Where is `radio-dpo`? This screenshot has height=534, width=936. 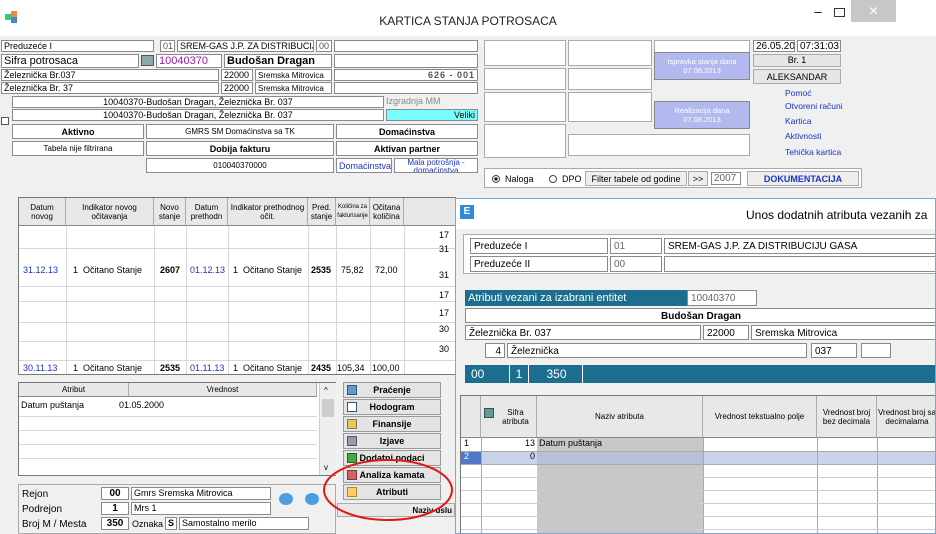 radio-dpo is located at coordinates (553, 179).